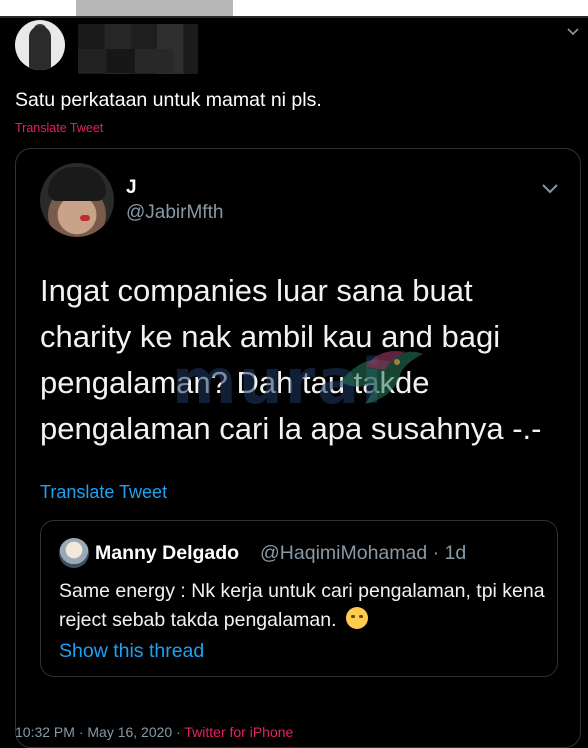 This screenshot has width=588, height=748. Describe the element at coordinates (238, 732) in the screenshot. I see `tweet-source: Twitter for iPhone` at that location.